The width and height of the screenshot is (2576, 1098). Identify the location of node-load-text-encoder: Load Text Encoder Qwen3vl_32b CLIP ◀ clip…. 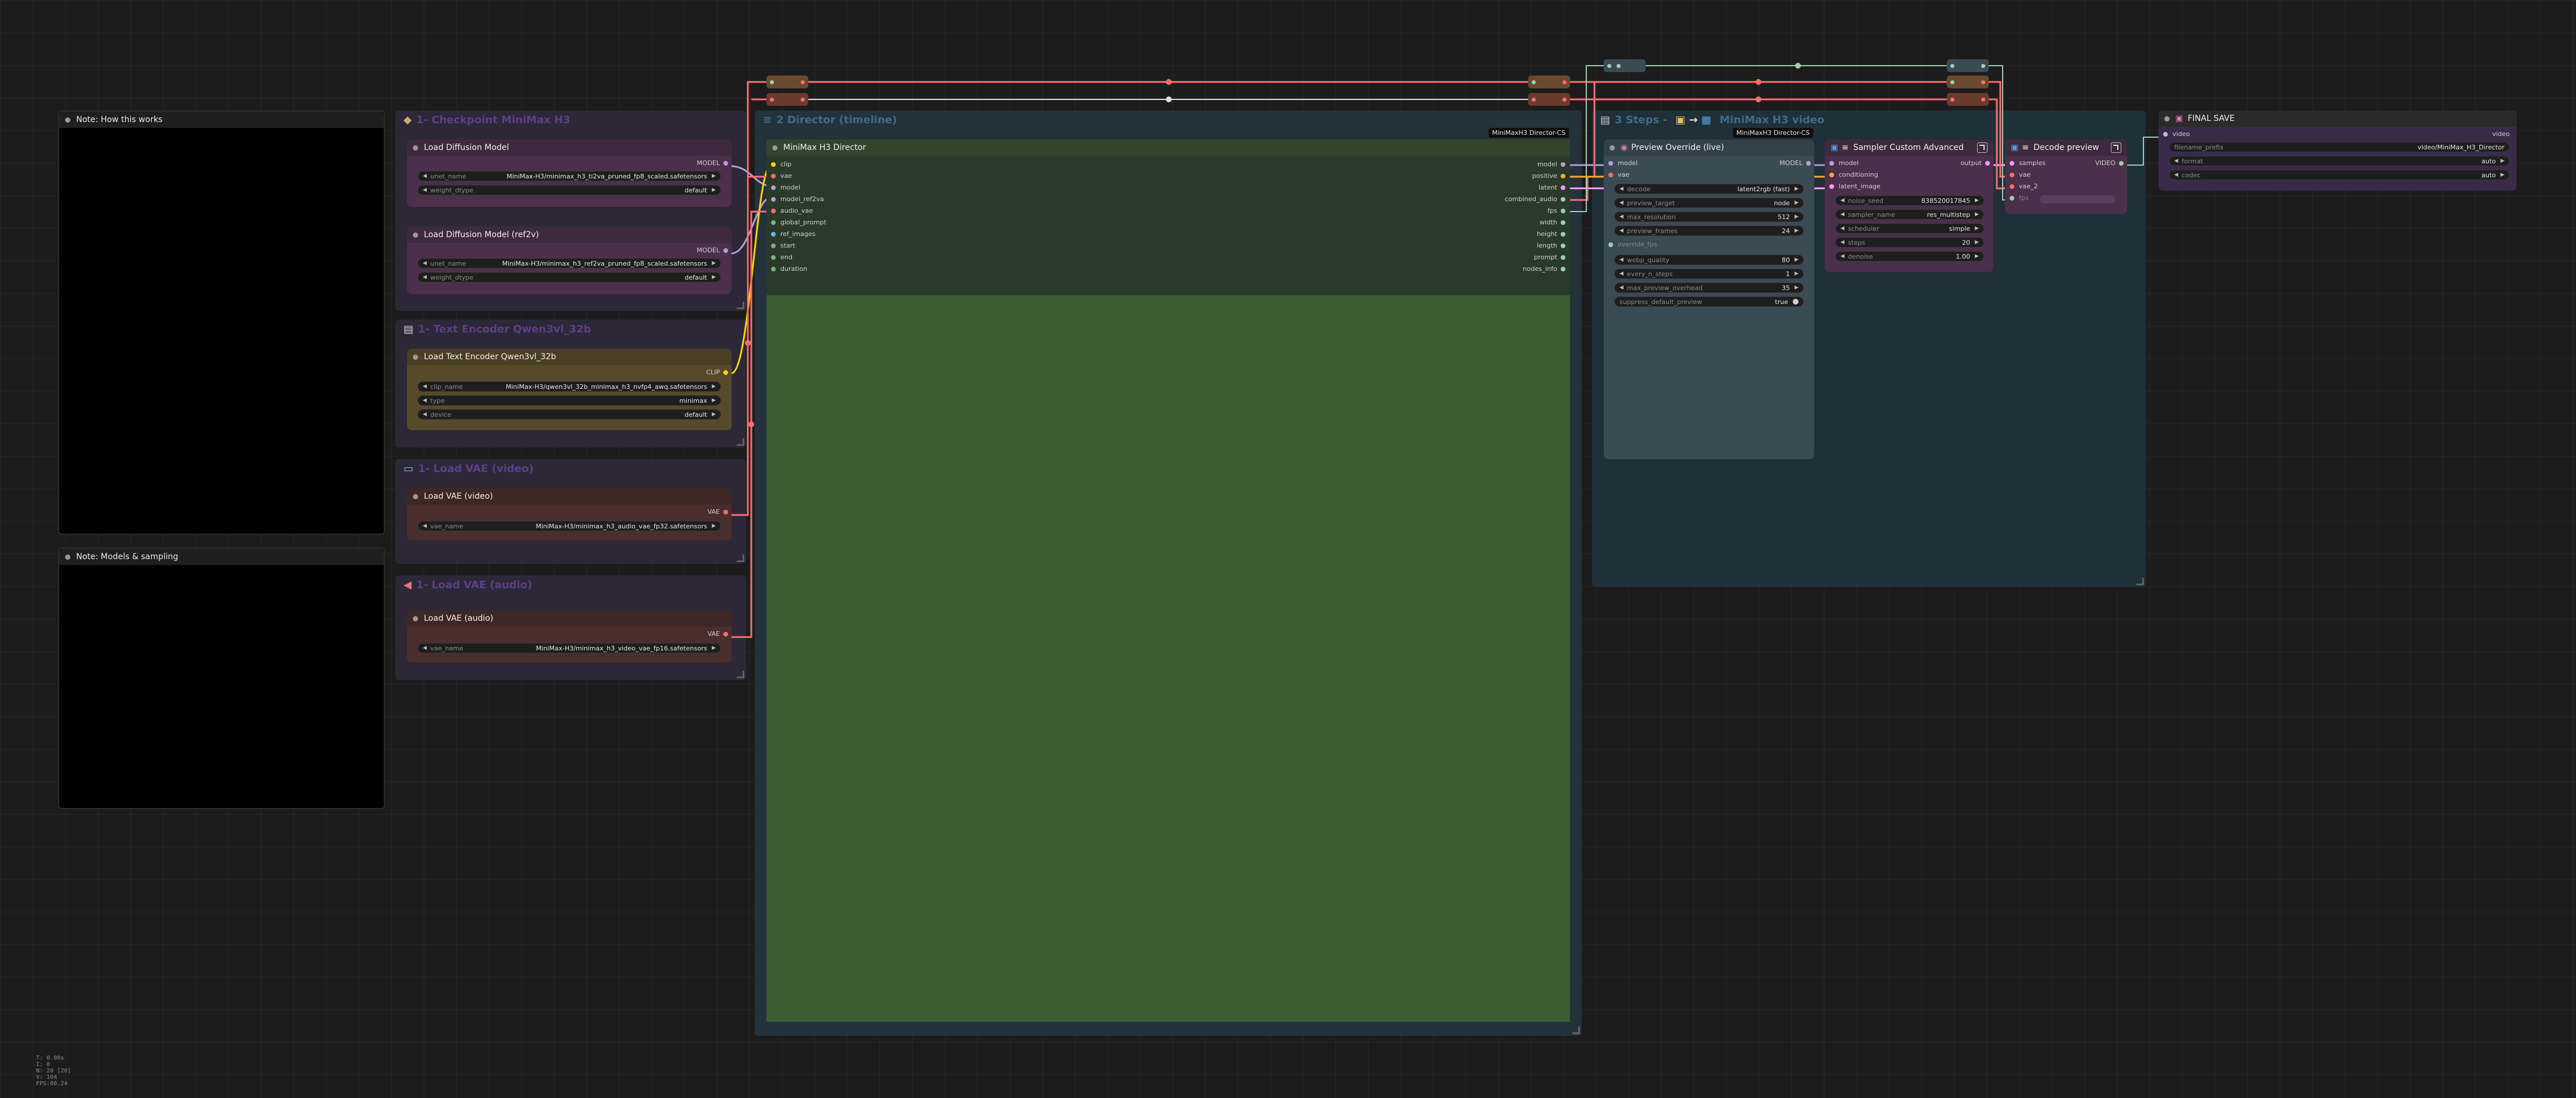
(569, 389).